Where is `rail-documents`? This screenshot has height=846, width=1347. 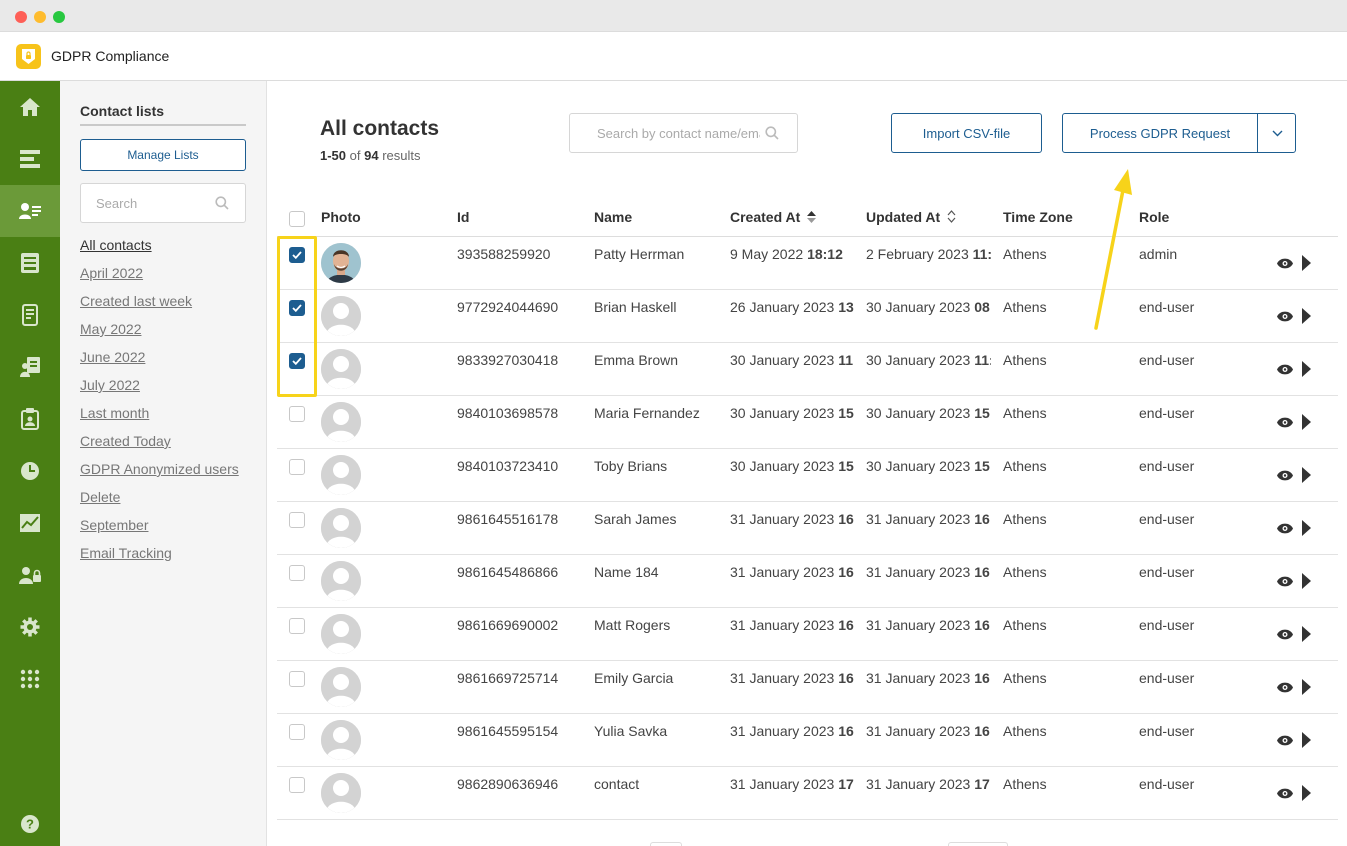
rail-documents is located at coordinates (30, 315).